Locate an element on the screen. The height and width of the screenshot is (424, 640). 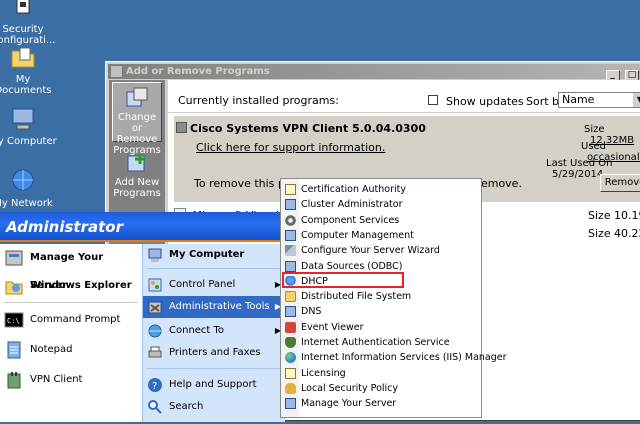
sidebar-add-programs-button: Add New Programs is located at coordinates (137, 174).